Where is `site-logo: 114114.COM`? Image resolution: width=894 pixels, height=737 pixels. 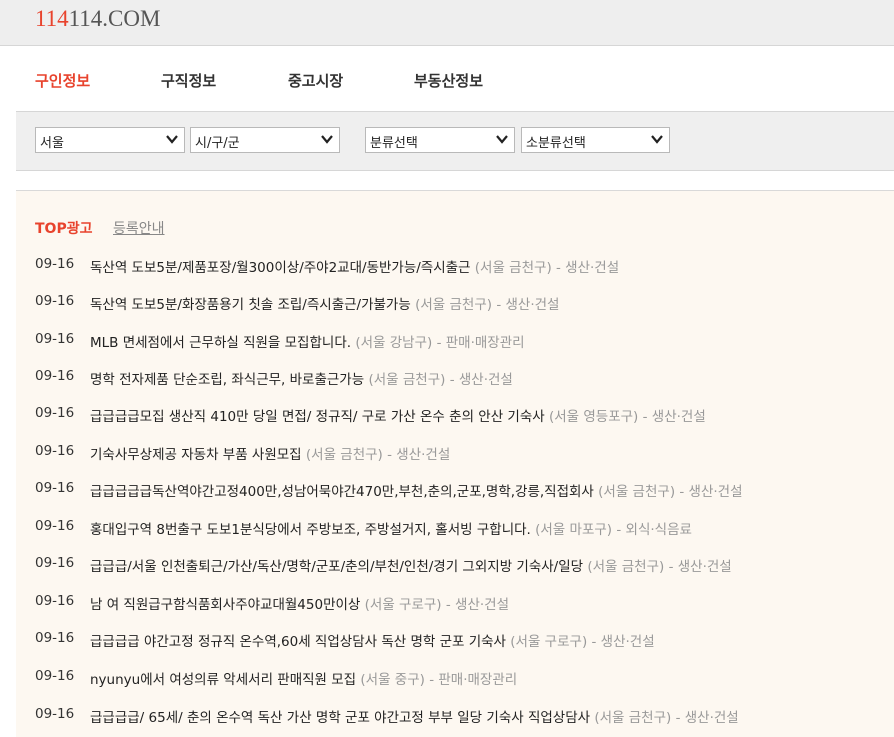
site-logo: 114114.COM is located at coordinates (97, 19).